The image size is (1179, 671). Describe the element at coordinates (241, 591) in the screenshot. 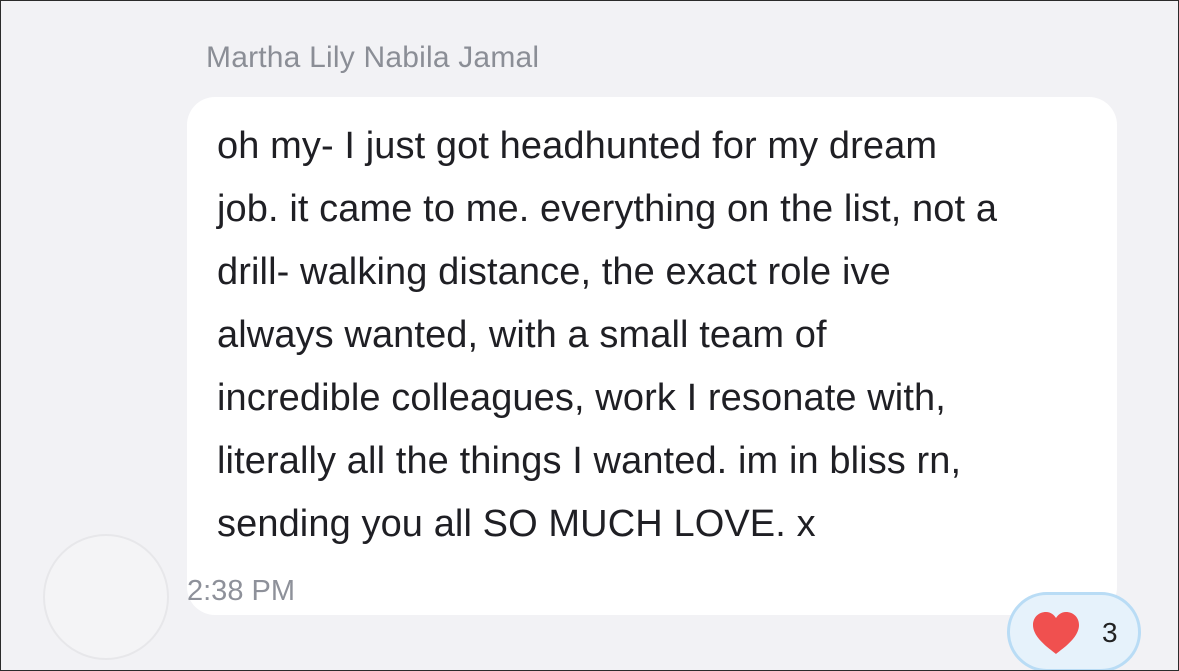

I see `message-timestamp: 2:38 PM` at that location.